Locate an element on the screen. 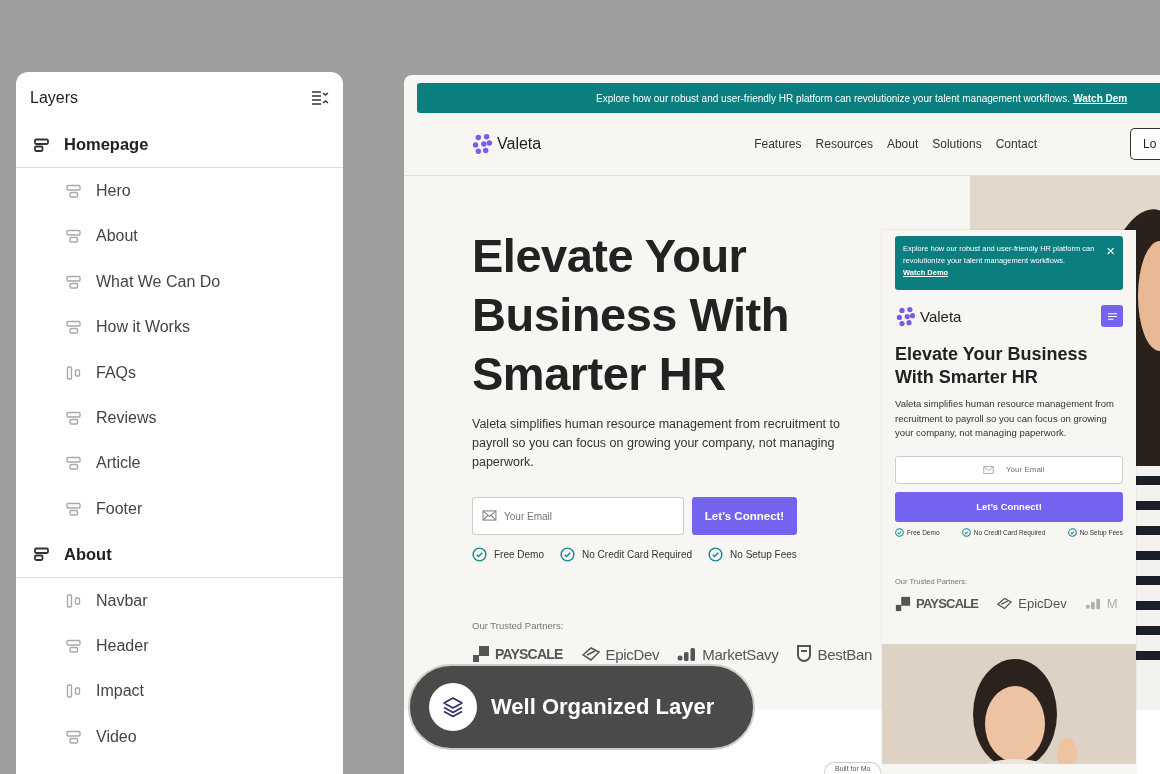 The image size is (1160, 774). hero-title: Elevate Your Business With Smarter HR is located at coordinates (631, 315).